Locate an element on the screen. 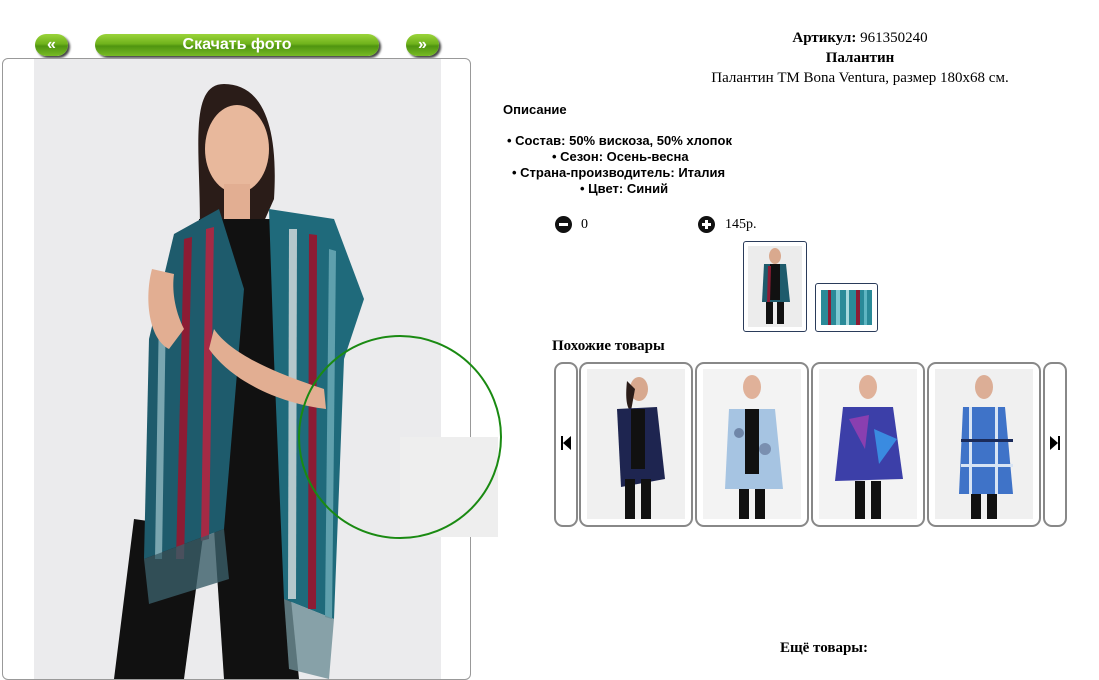 Image resolution: width=1099 pixels, height=680 pixels. spec-item-country: • Страна-производитель: Италия is located at coordinates (619, 172).